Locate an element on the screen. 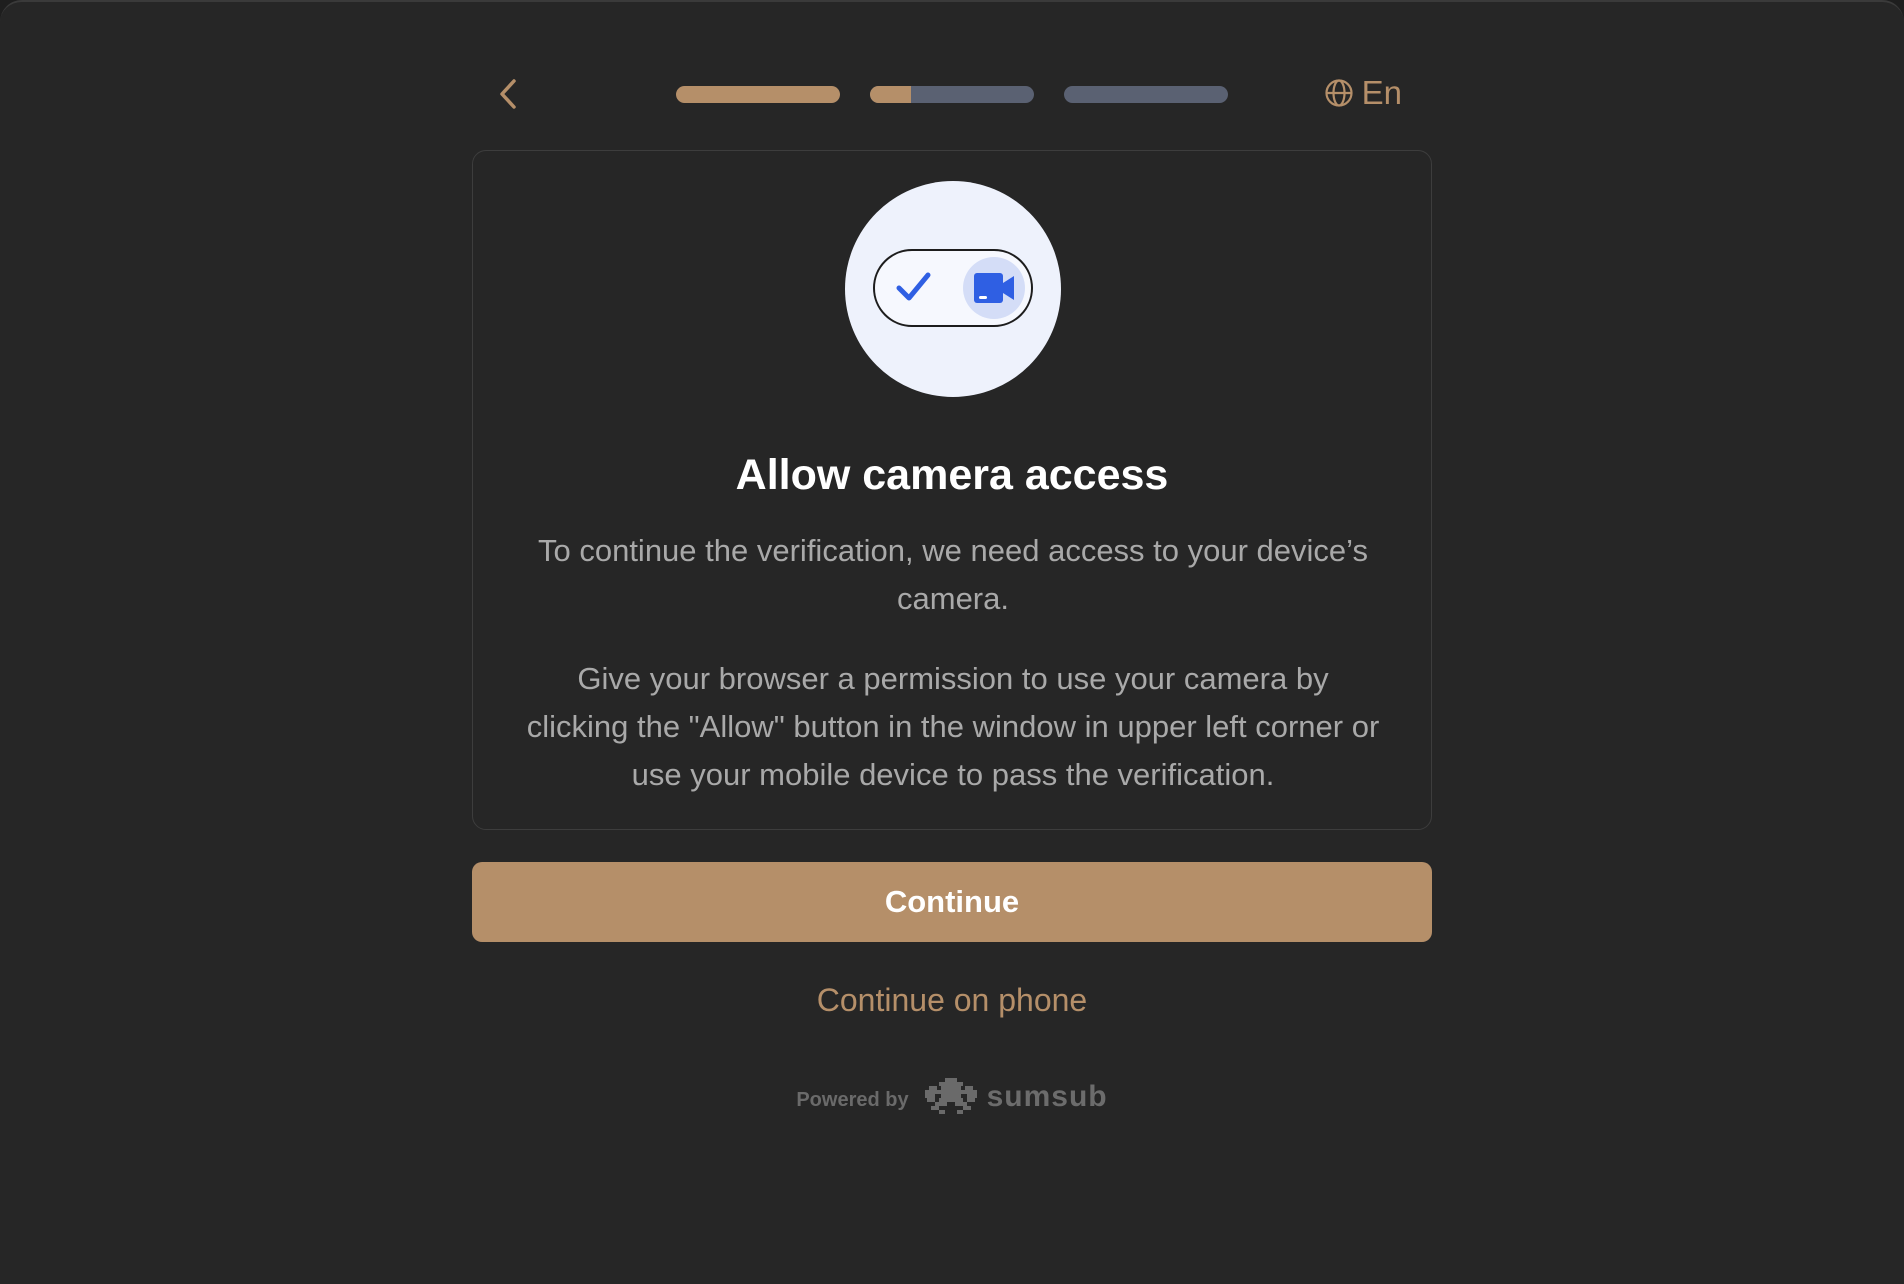 The width and height of the screenshot is (1904, 1284). back-button is located at coordinates (508, 94).